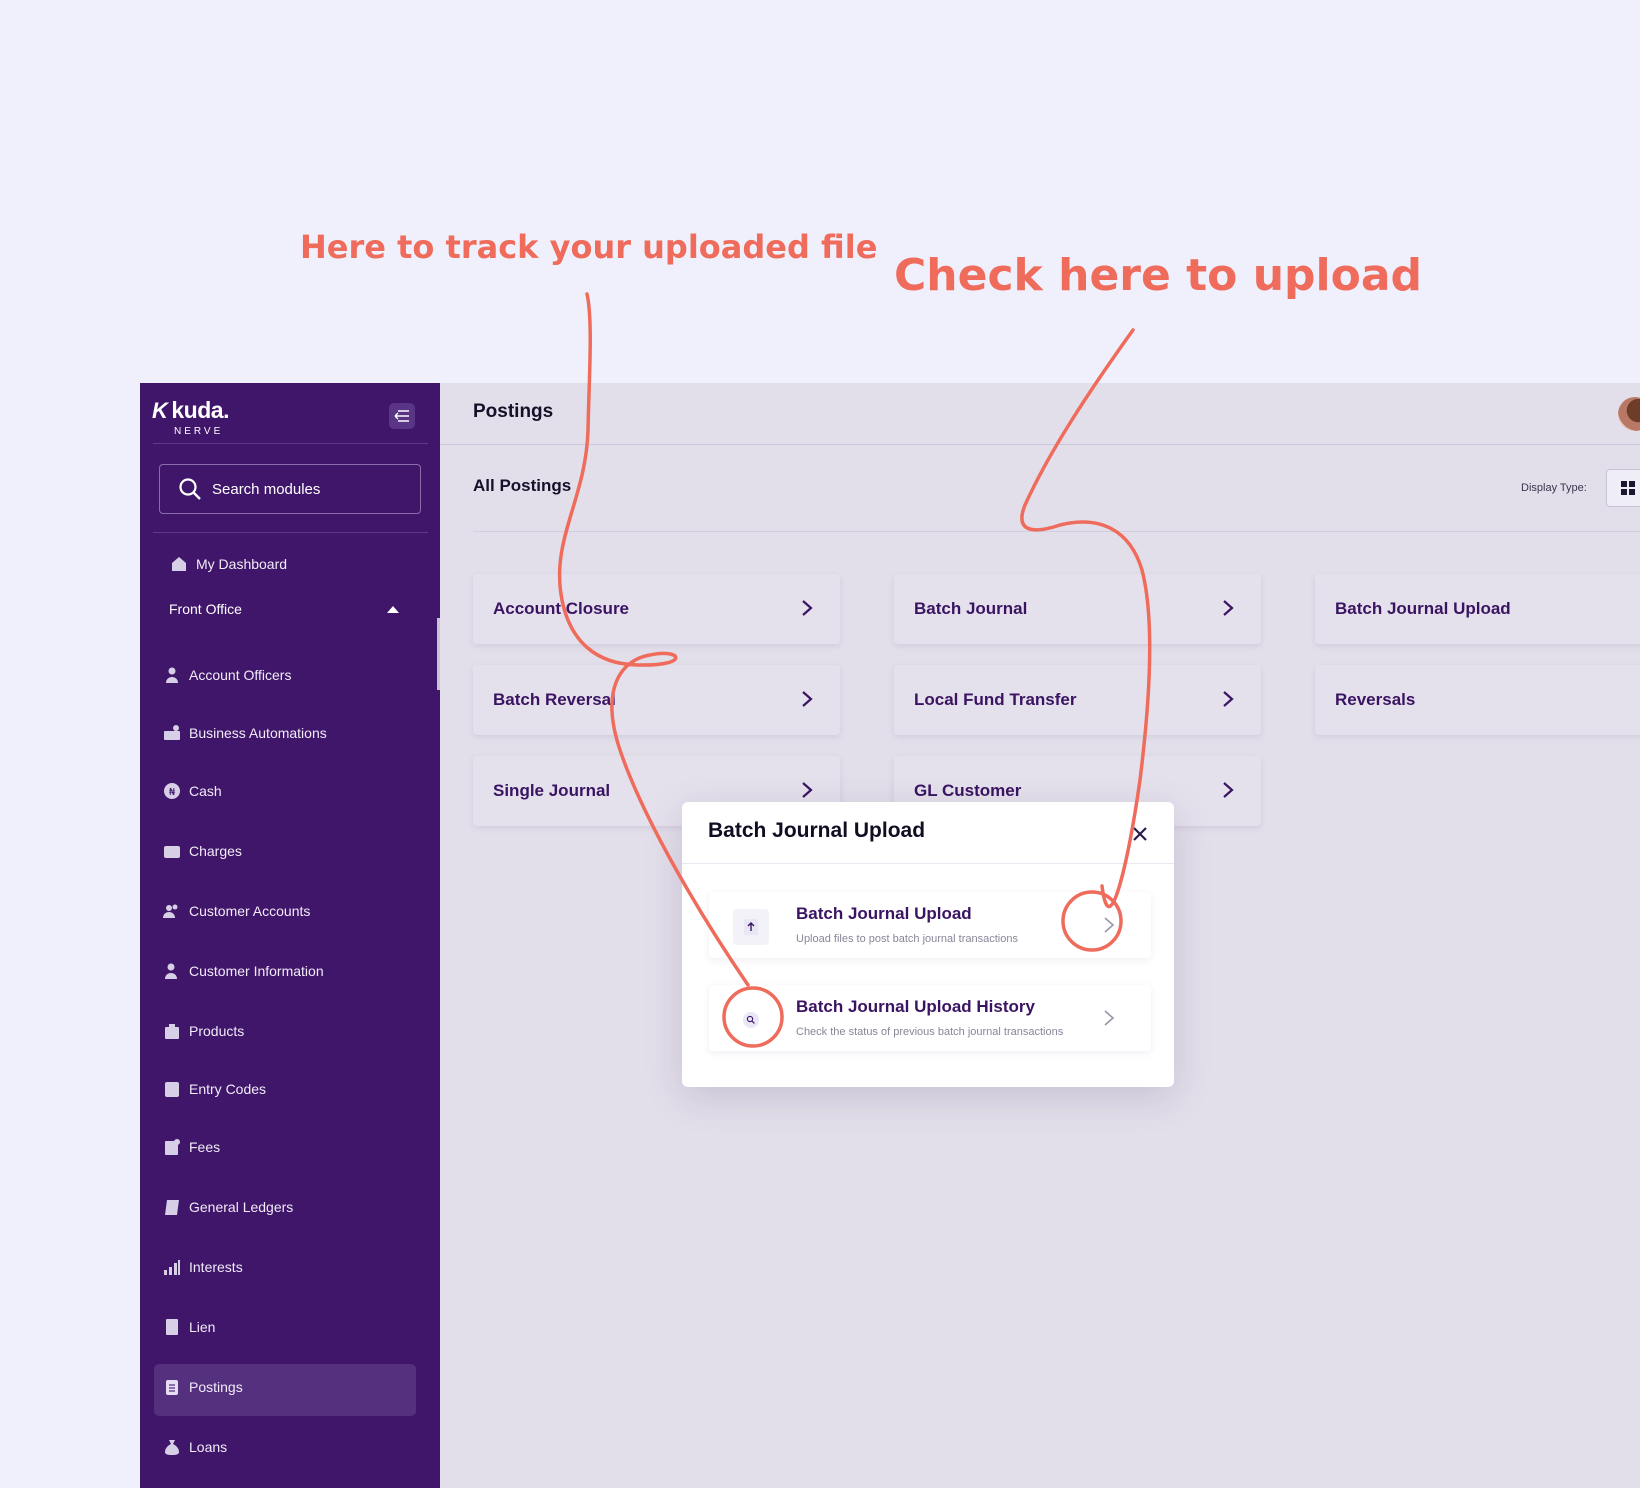  I want to click on ledger-icon, so click(172, 1207).